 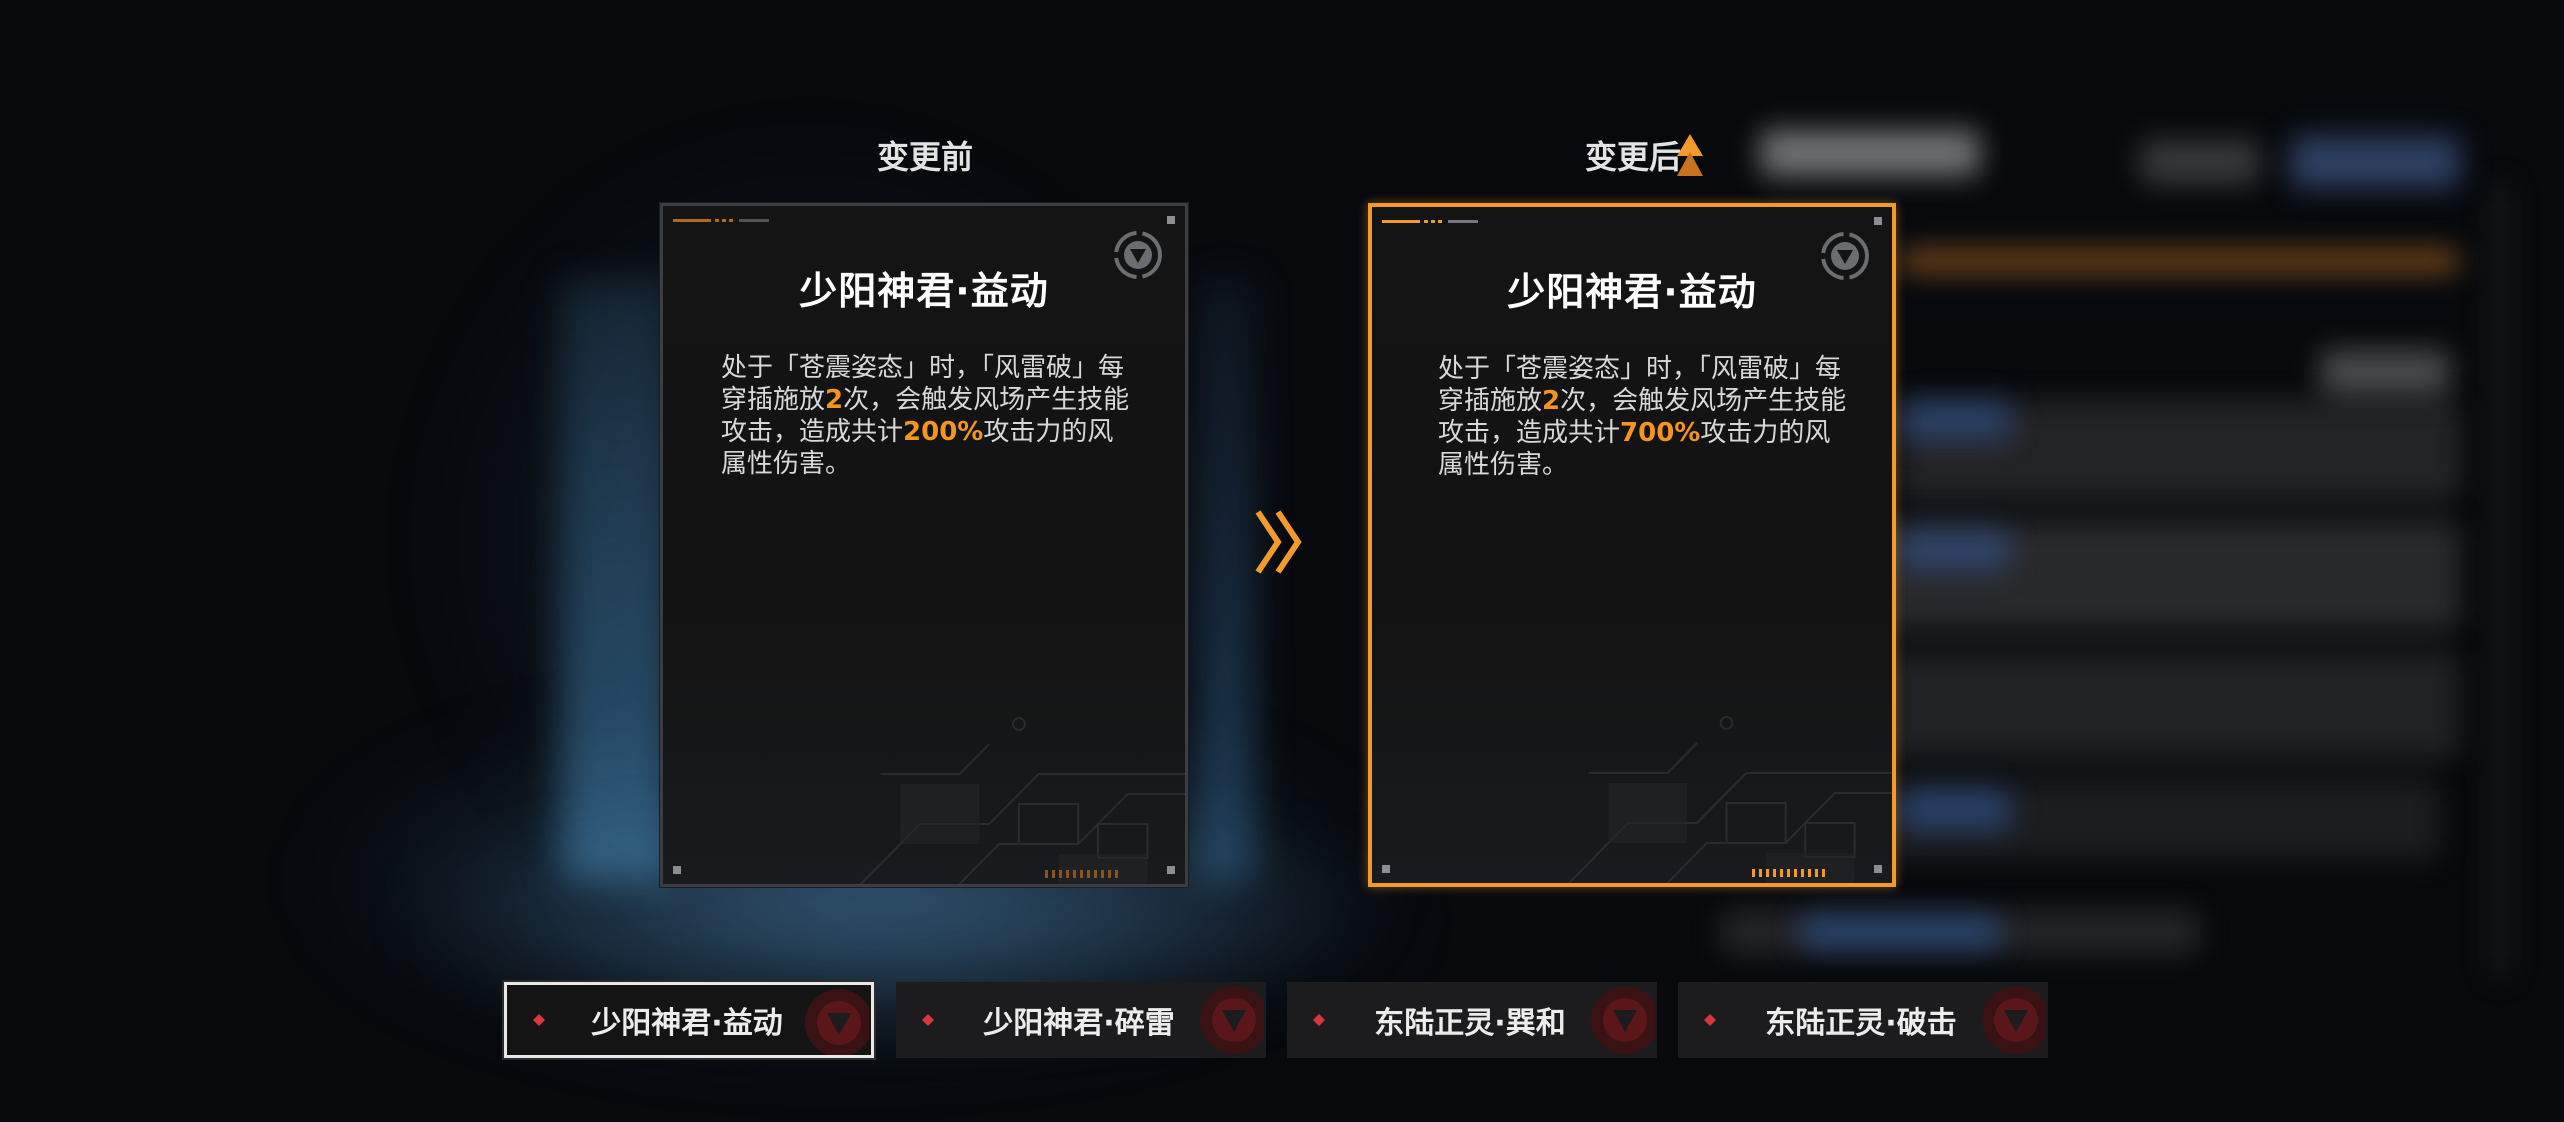 I want to click on tab-label: 少阳神君·益动, so click(x=687, y=1023).